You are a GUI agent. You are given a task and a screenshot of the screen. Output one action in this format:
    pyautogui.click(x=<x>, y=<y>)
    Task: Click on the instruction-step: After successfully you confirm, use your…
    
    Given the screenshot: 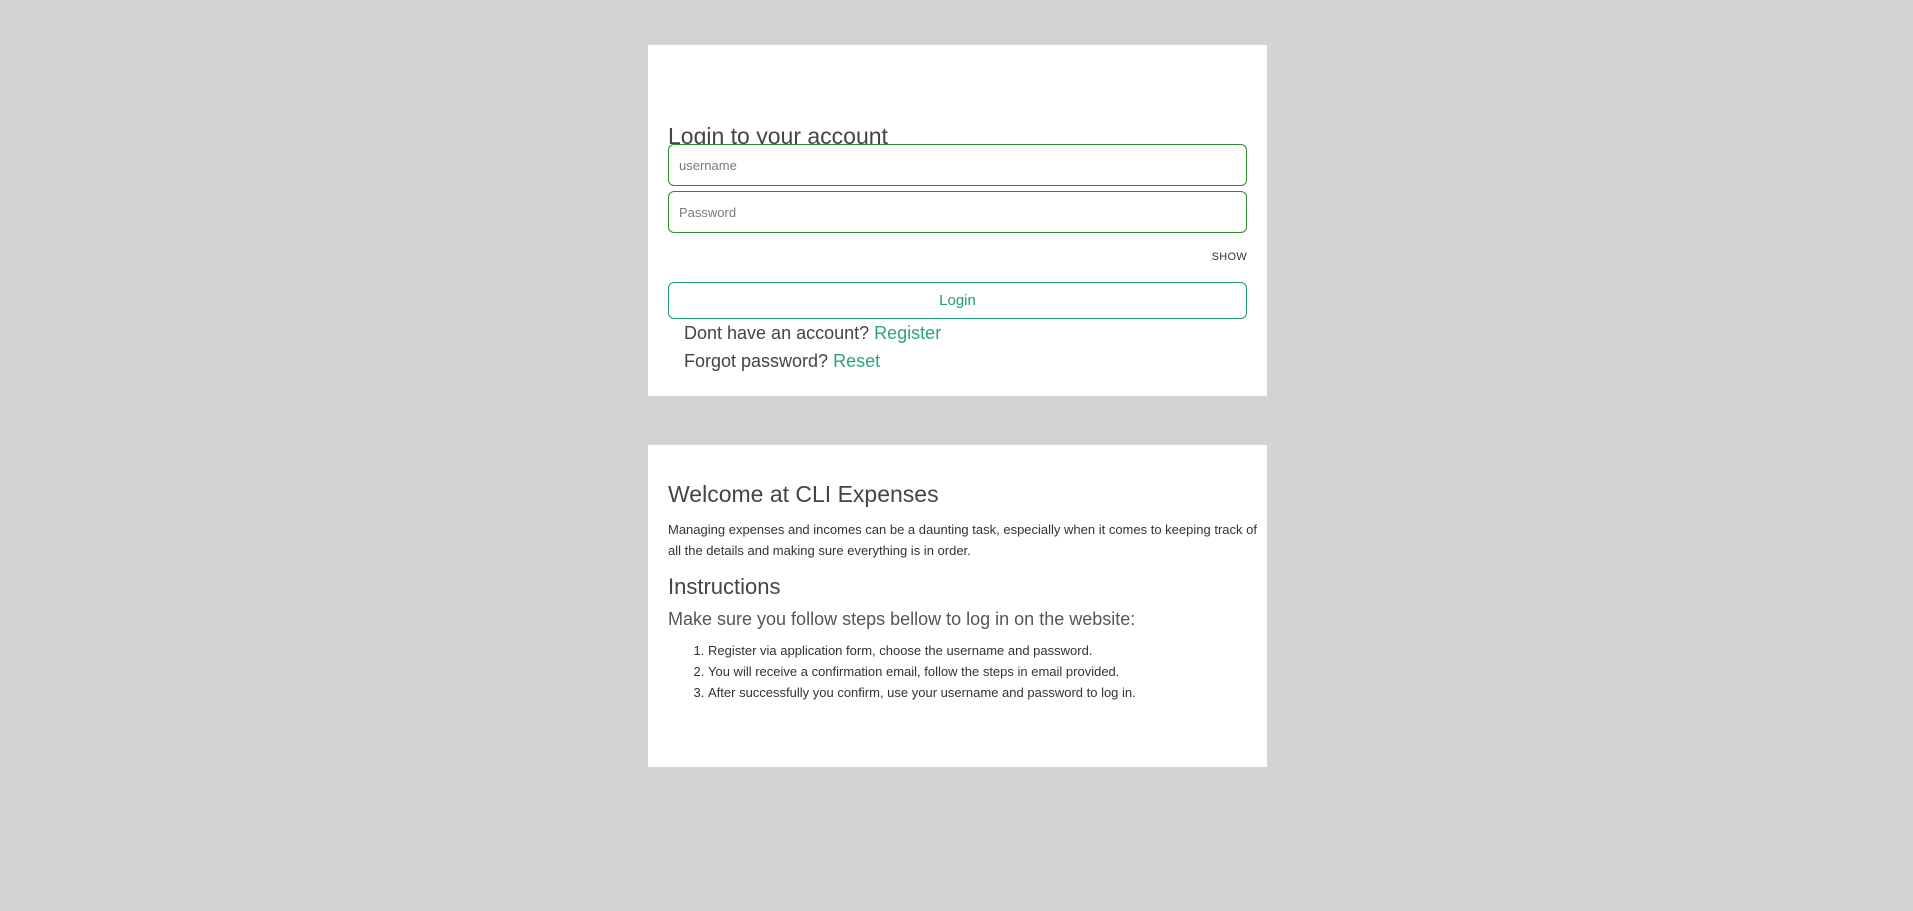 What is the action you would take?
    pyautogui.click(x=922, y=692)
    